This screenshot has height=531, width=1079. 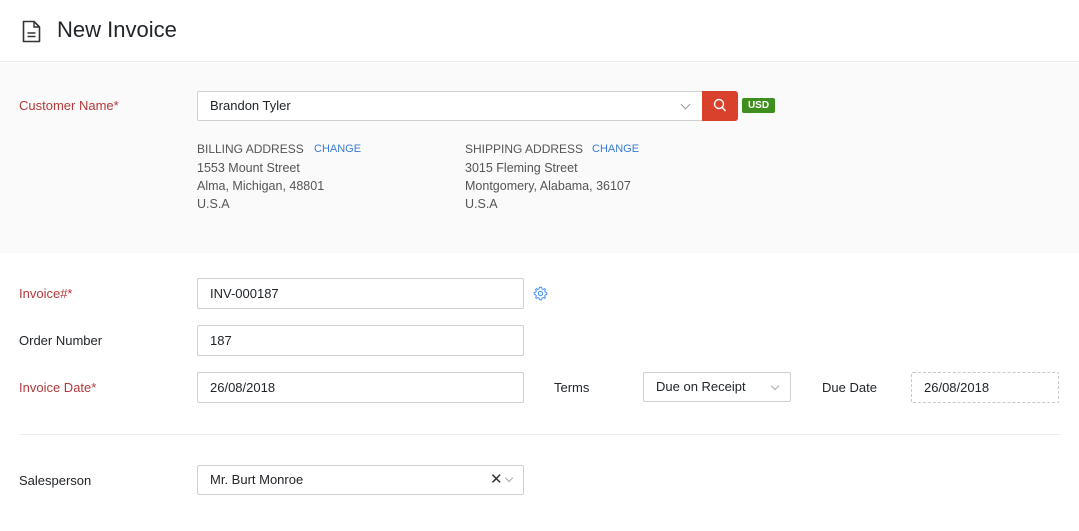 I want to click on currency-badge: USD, so click(x=758, y=105).